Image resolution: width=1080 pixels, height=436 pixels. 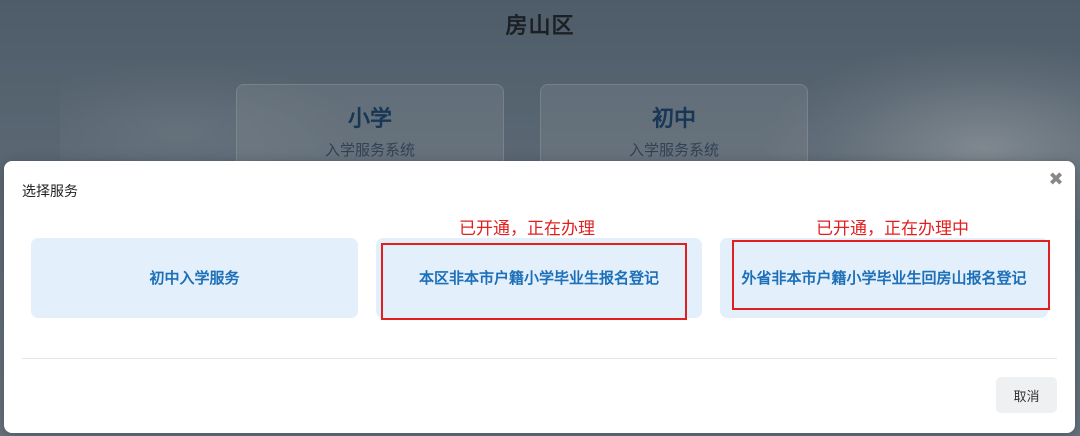 What do you see at coordinates (539, 278) in the screenshot?
I see `service-button-local-registration: 本区非本市户籍小学毕业生报名登记` at bounding box center [539, 278].